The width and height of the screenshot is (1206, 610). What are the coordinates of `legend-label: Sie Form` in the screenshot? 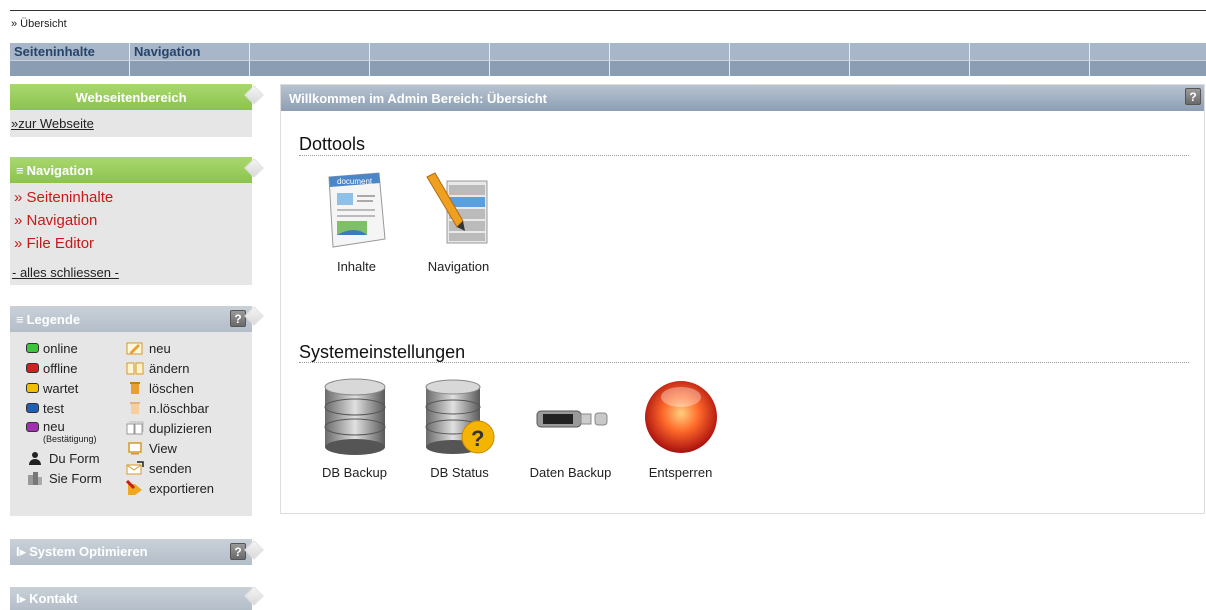 It's located at (75, 478).